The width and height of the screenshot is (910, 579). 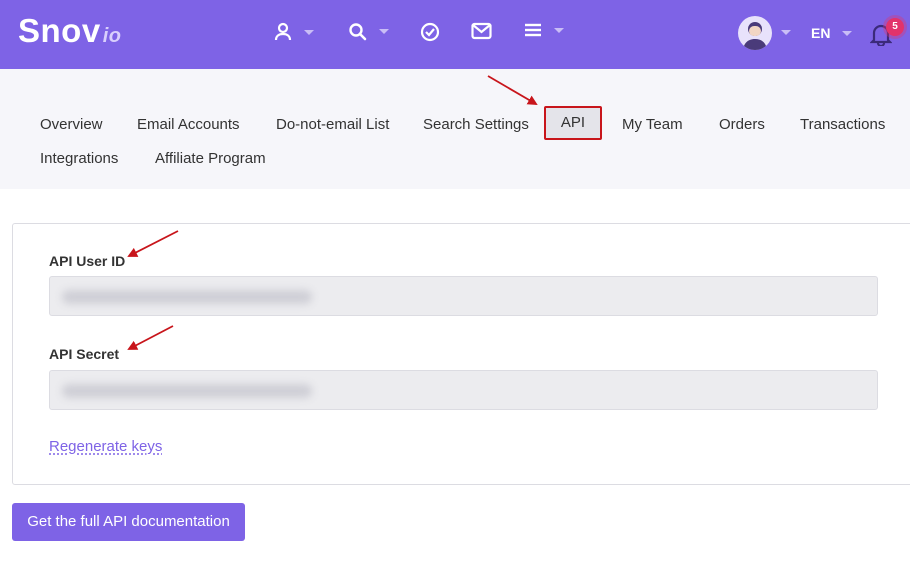 I want to click on tab-email-accounts: Email Accounts, so click(x=188, y=125).